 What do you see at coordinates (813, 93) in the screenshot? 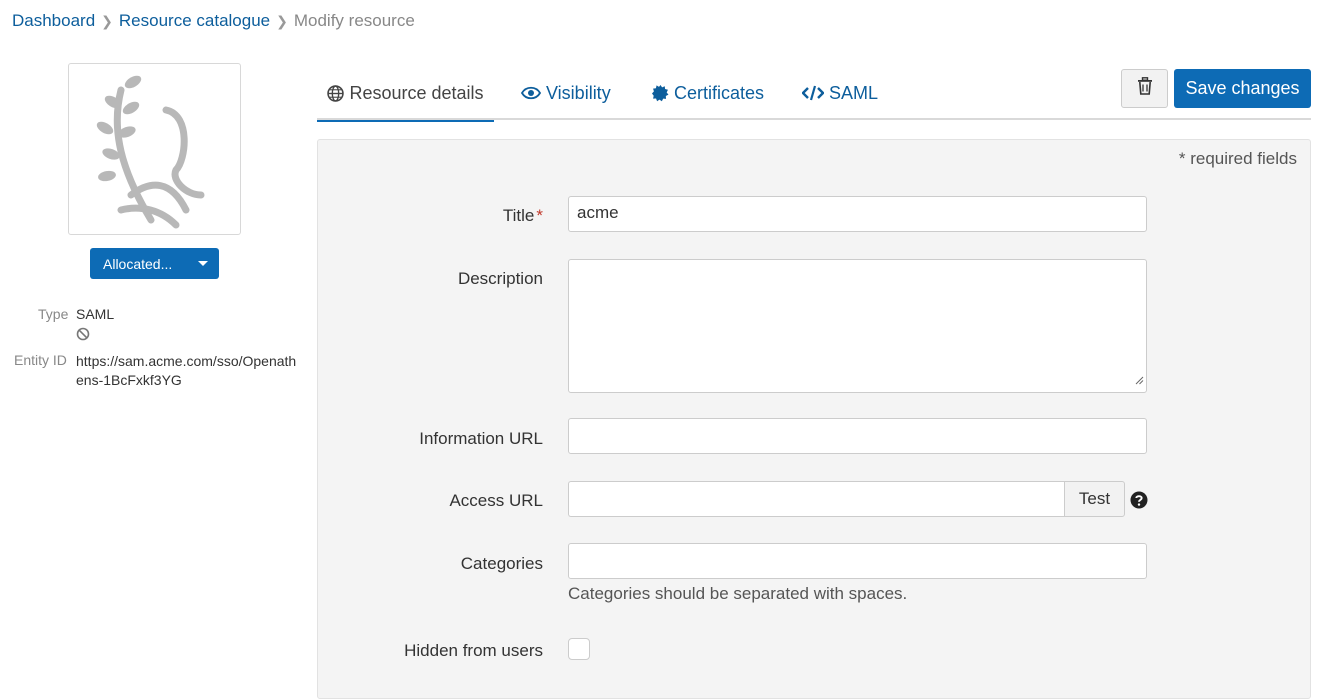
I see `code-icon` at bounding box center [813, 93].